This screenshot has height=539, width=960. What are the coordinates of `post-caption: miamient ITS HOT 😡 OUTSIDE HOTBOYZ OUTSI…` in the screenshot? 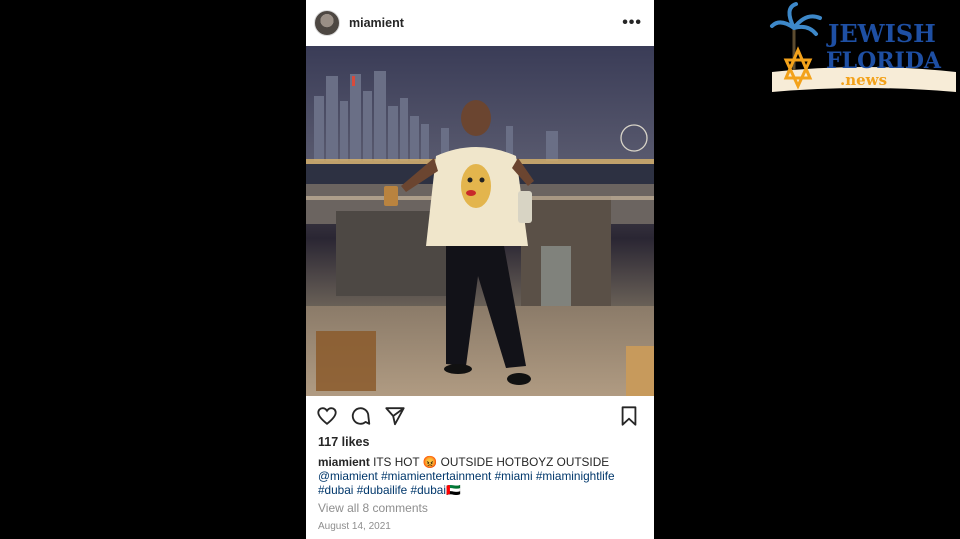 It's located at (480, 476).